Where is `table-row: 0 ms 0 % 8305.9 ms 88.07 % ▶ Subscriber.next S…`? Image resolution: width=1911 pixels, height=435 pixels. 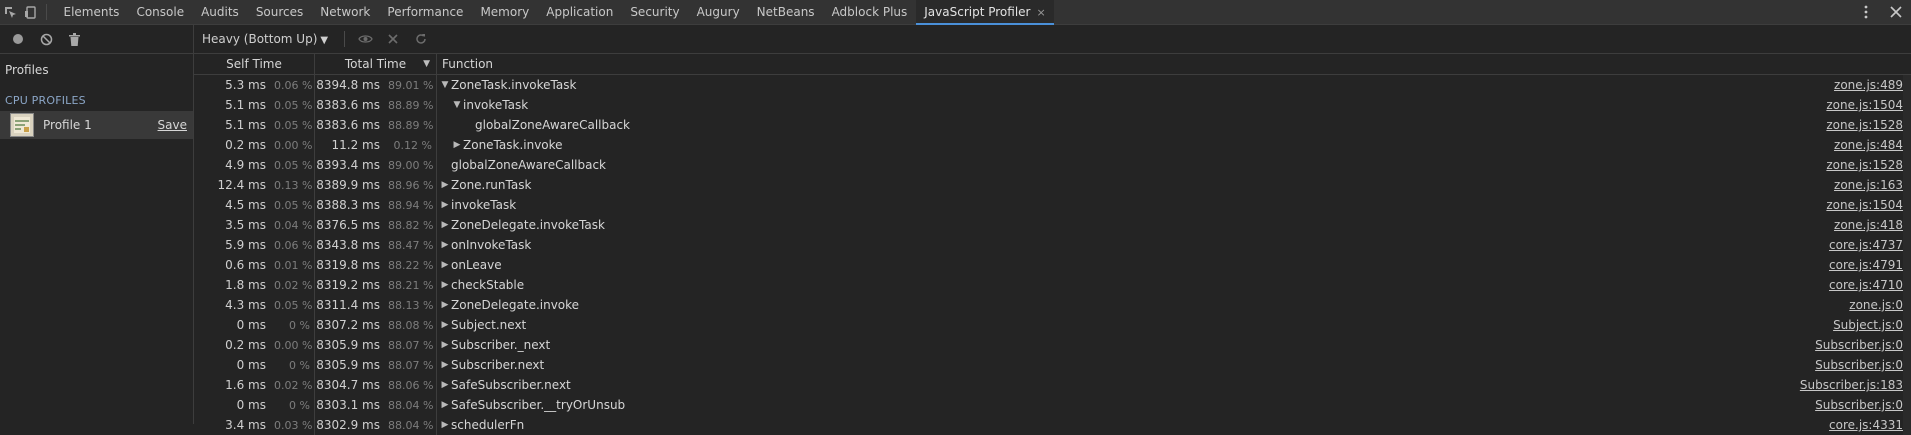
table-row: 0 ms 0 % 8305.9 ms 88.07 % ▶ Subscriber.next S… is located at coordinates (1052, 365).